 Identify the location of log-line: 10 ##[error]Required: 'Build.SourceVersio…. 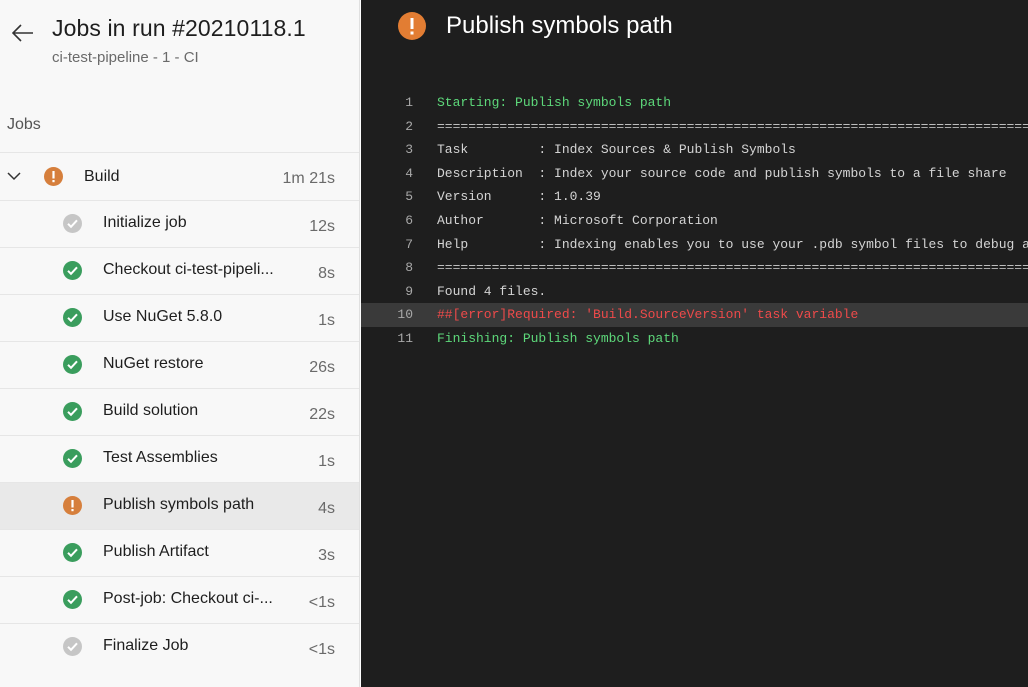
(694, 315).